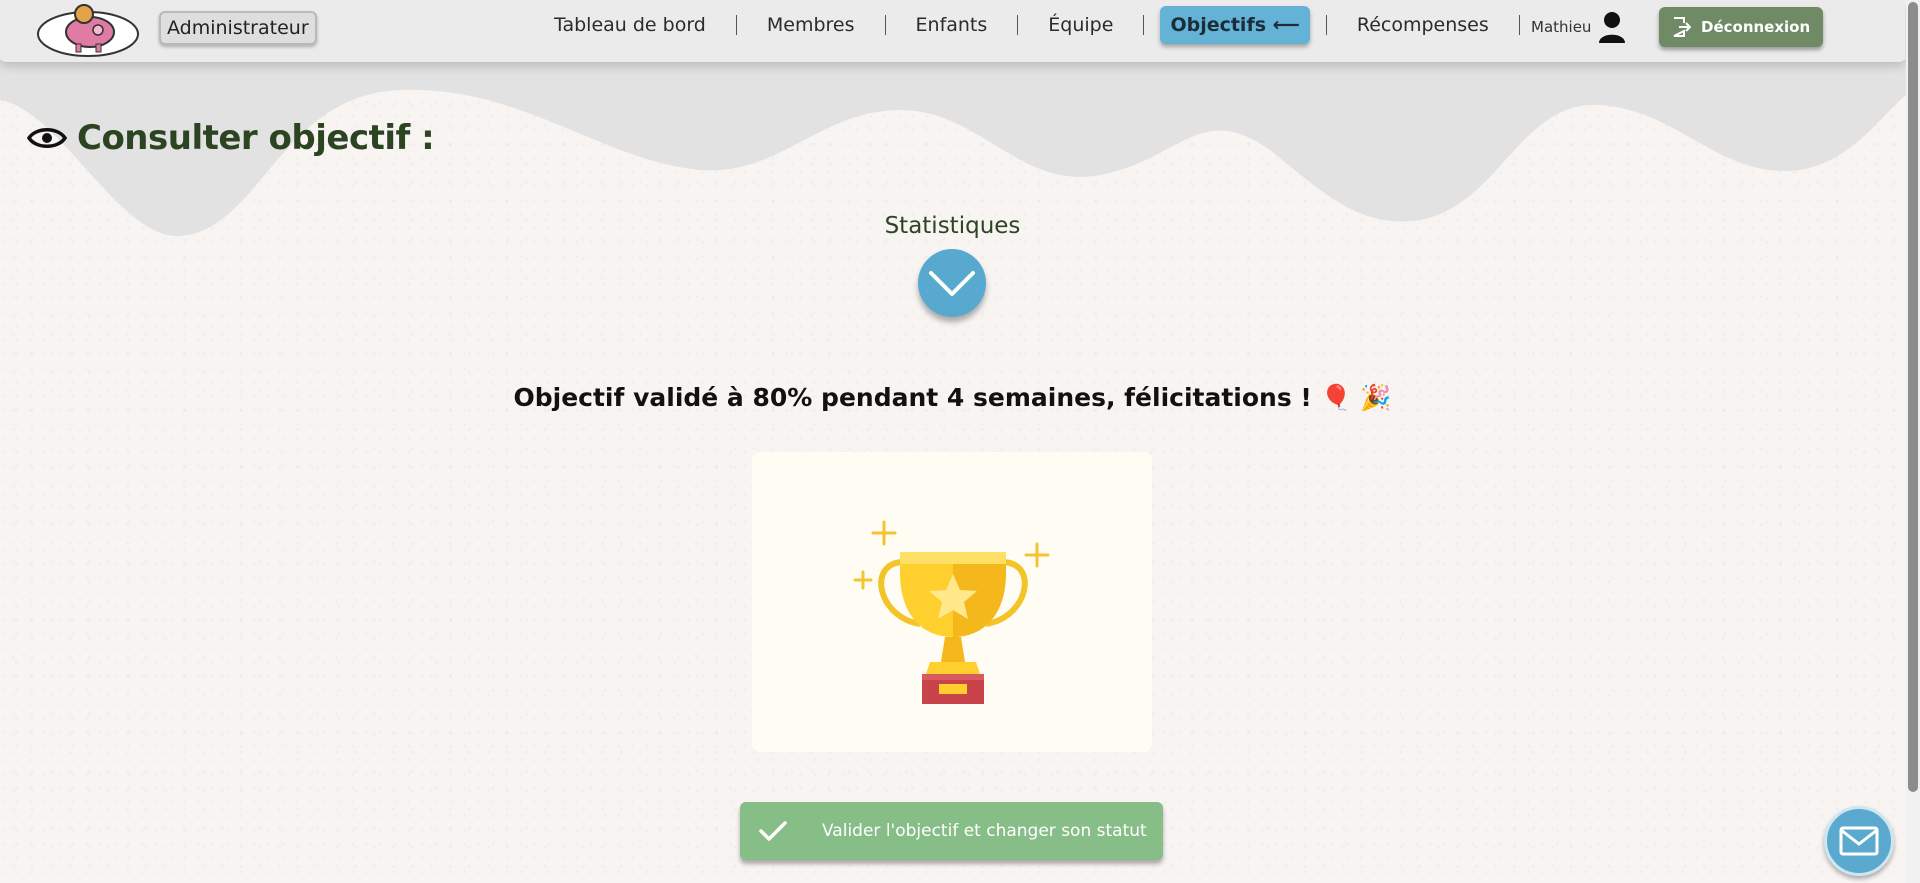 This screenshot has height=883, width=1920. Describe the element at coordinates (1423, 25) in the screenshot. I see `nav-item-recompenses: Récompenses` at that location.